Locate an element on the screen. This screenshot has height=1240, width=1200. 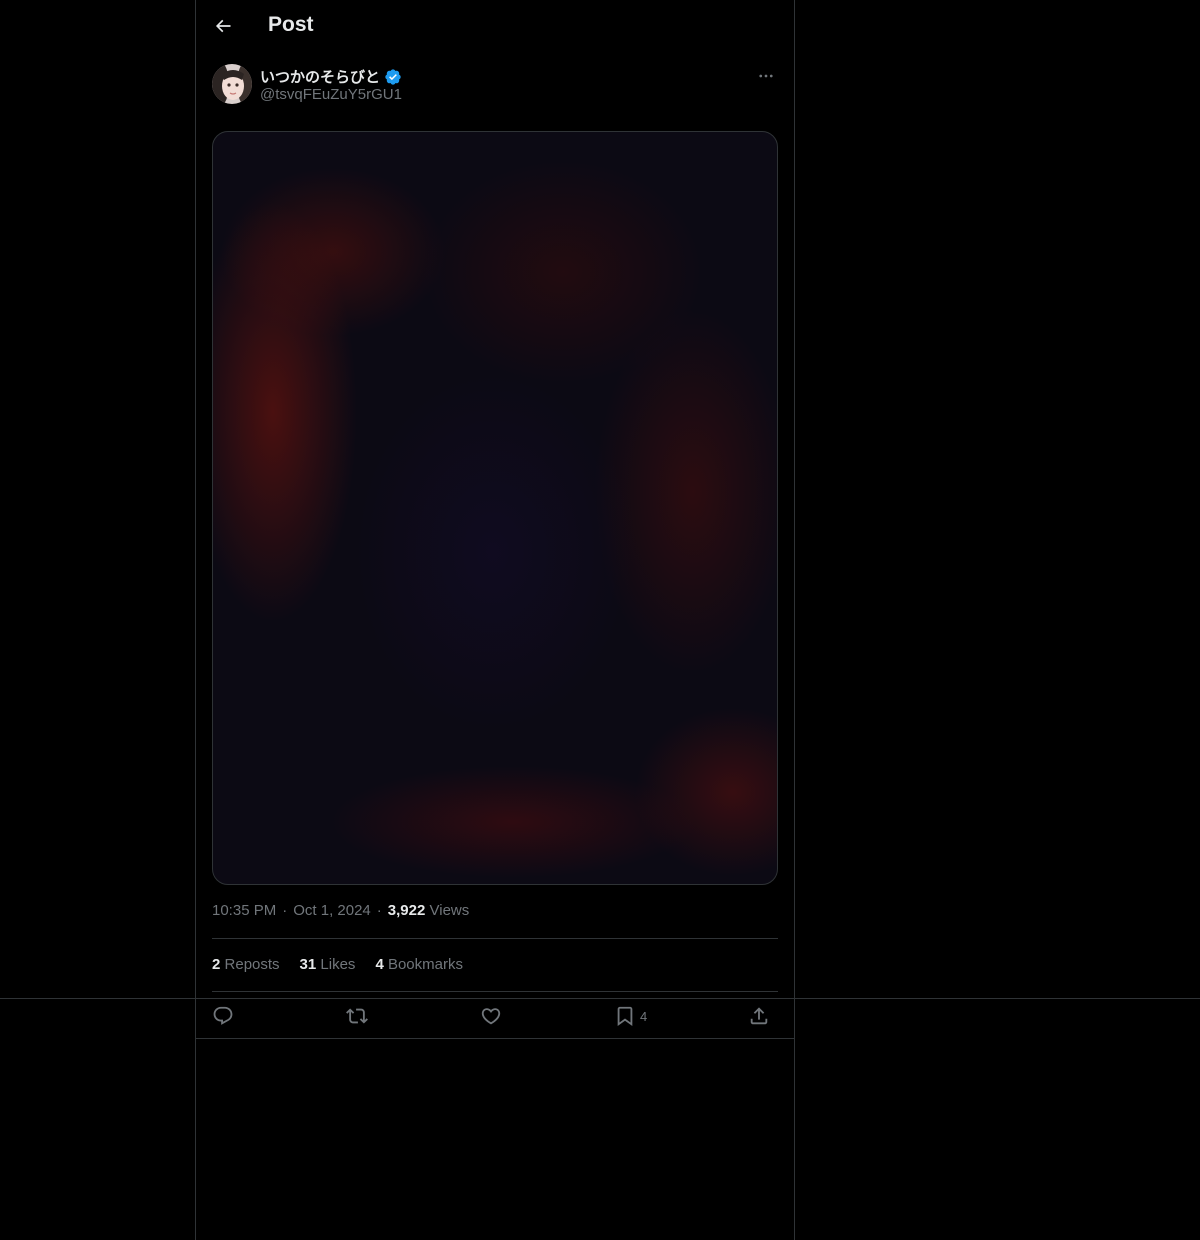
like-icon is located at coordinates (491, 1016).